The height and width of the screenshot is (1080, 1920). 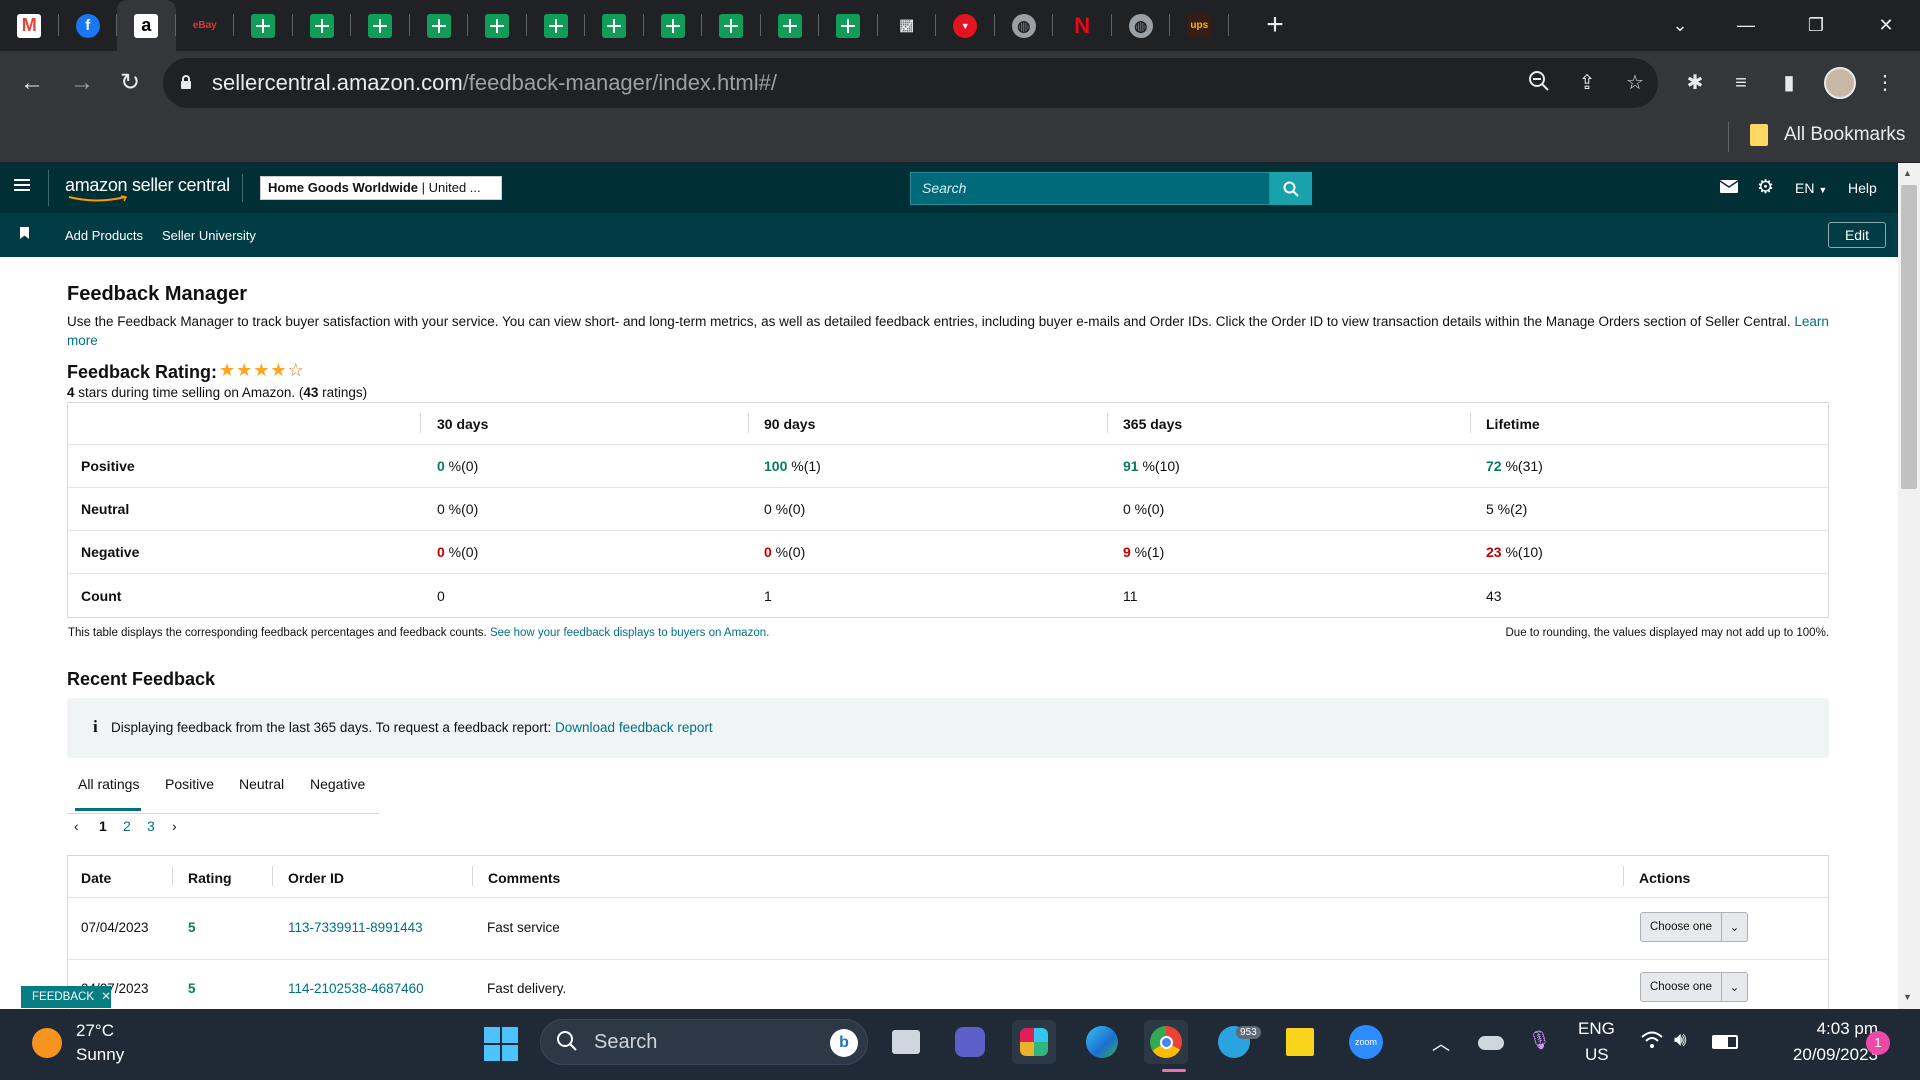 What do you see at coordinates (209, 235) in the screenshot?
I see `nav-seller-university: Seller University` at bounding box center [209, 235].